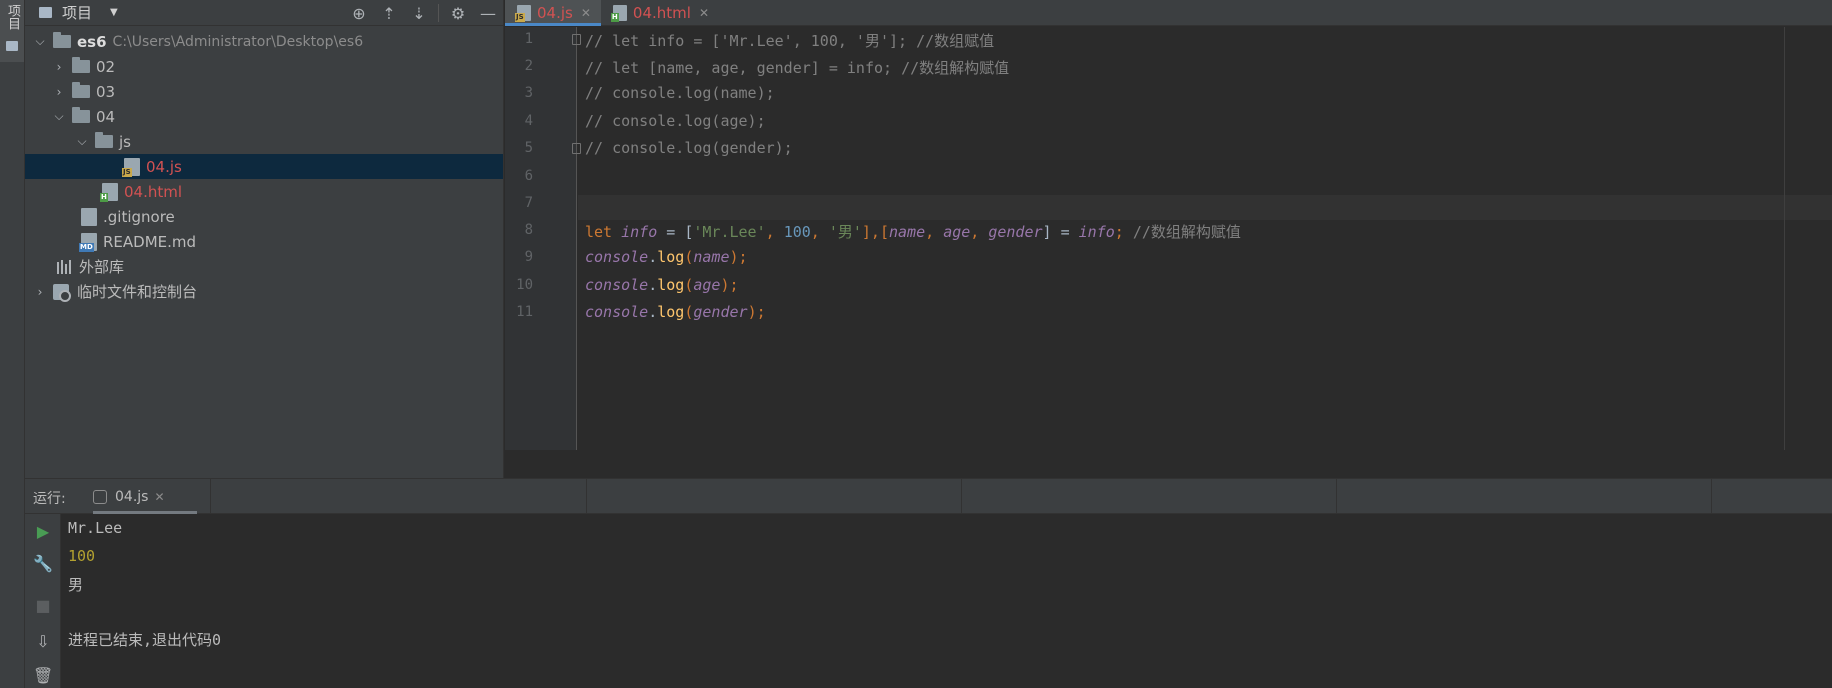 This screenshot has width=1832, height=688. I want to click on hide-panel-icon: —, so click(488, 13).